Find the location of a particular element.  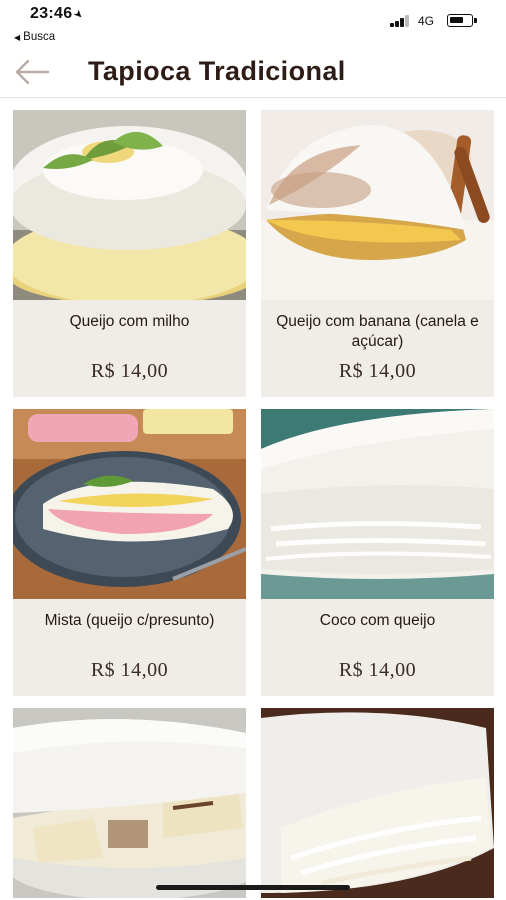

signal-icon is located at coordinates (401, 21).